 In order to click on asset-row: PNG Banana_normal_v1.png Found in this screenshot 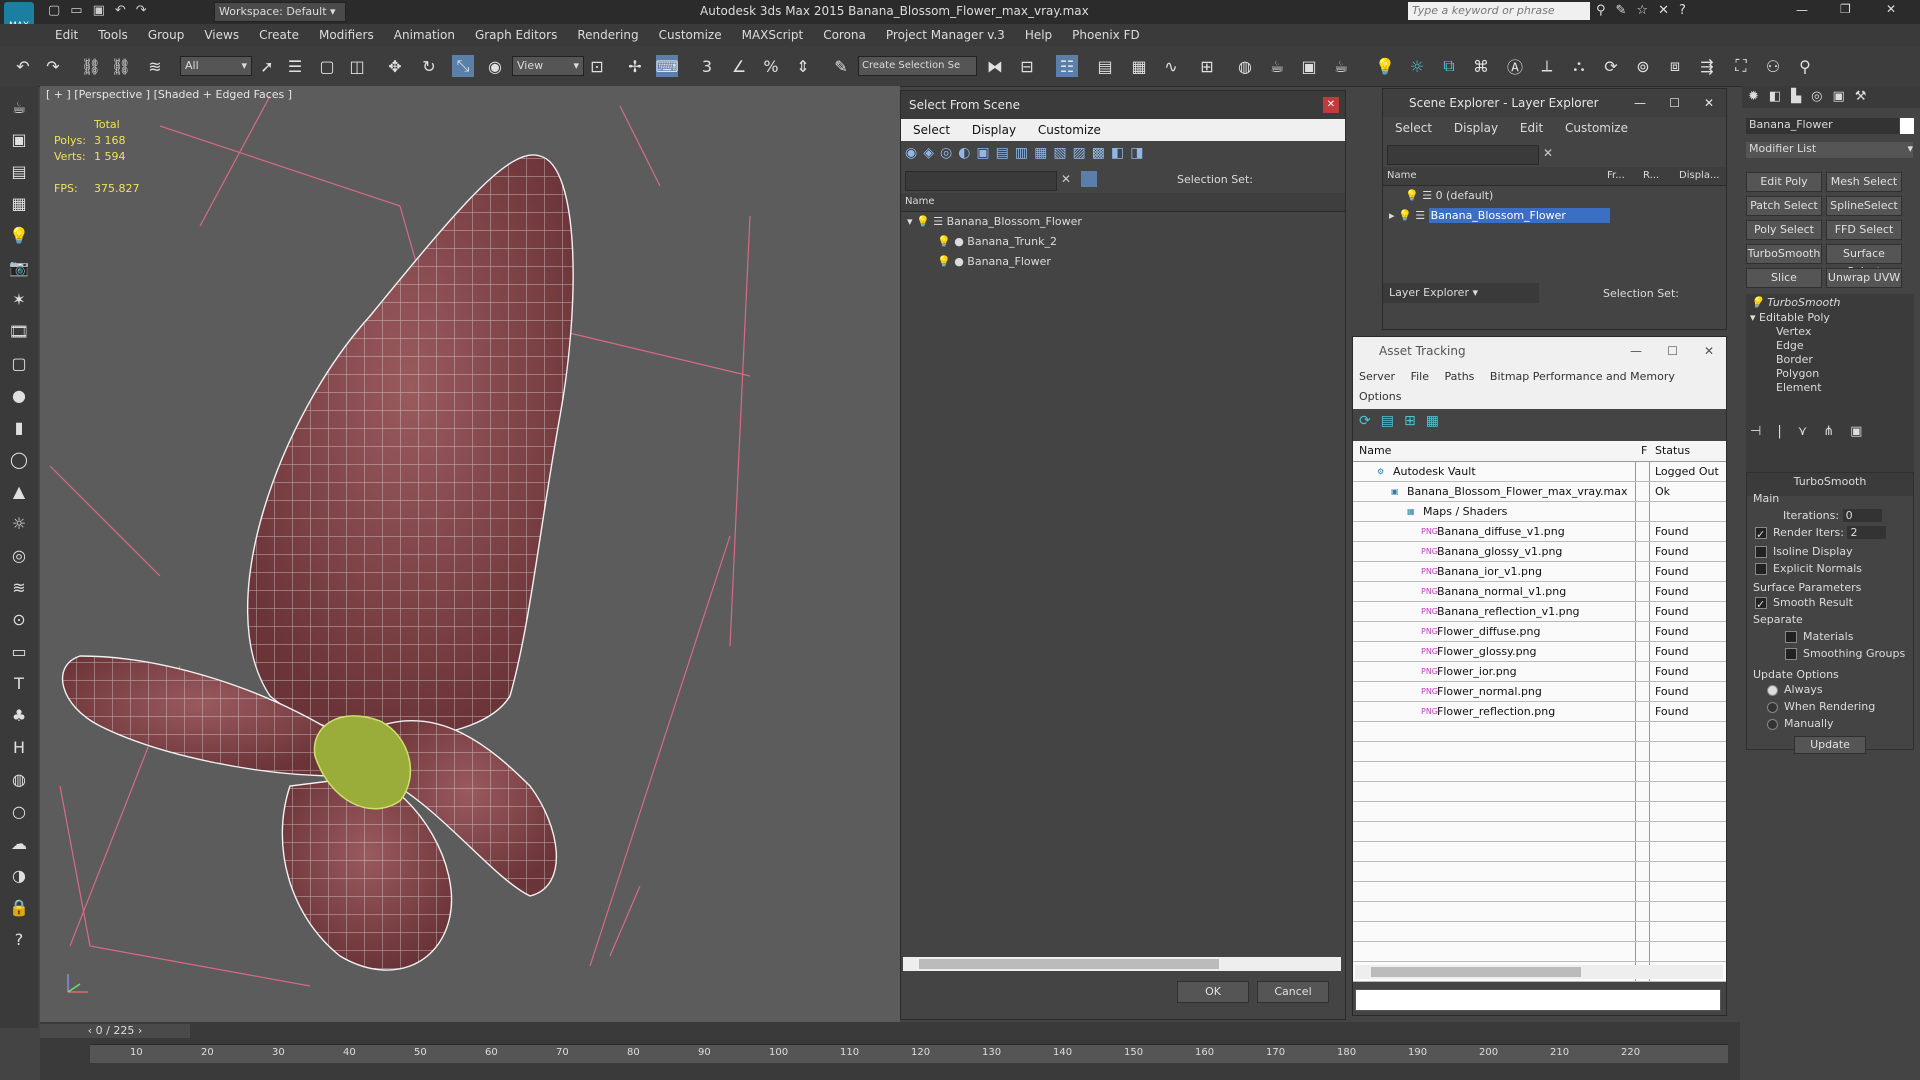, I will do `click(1539, 592)`.